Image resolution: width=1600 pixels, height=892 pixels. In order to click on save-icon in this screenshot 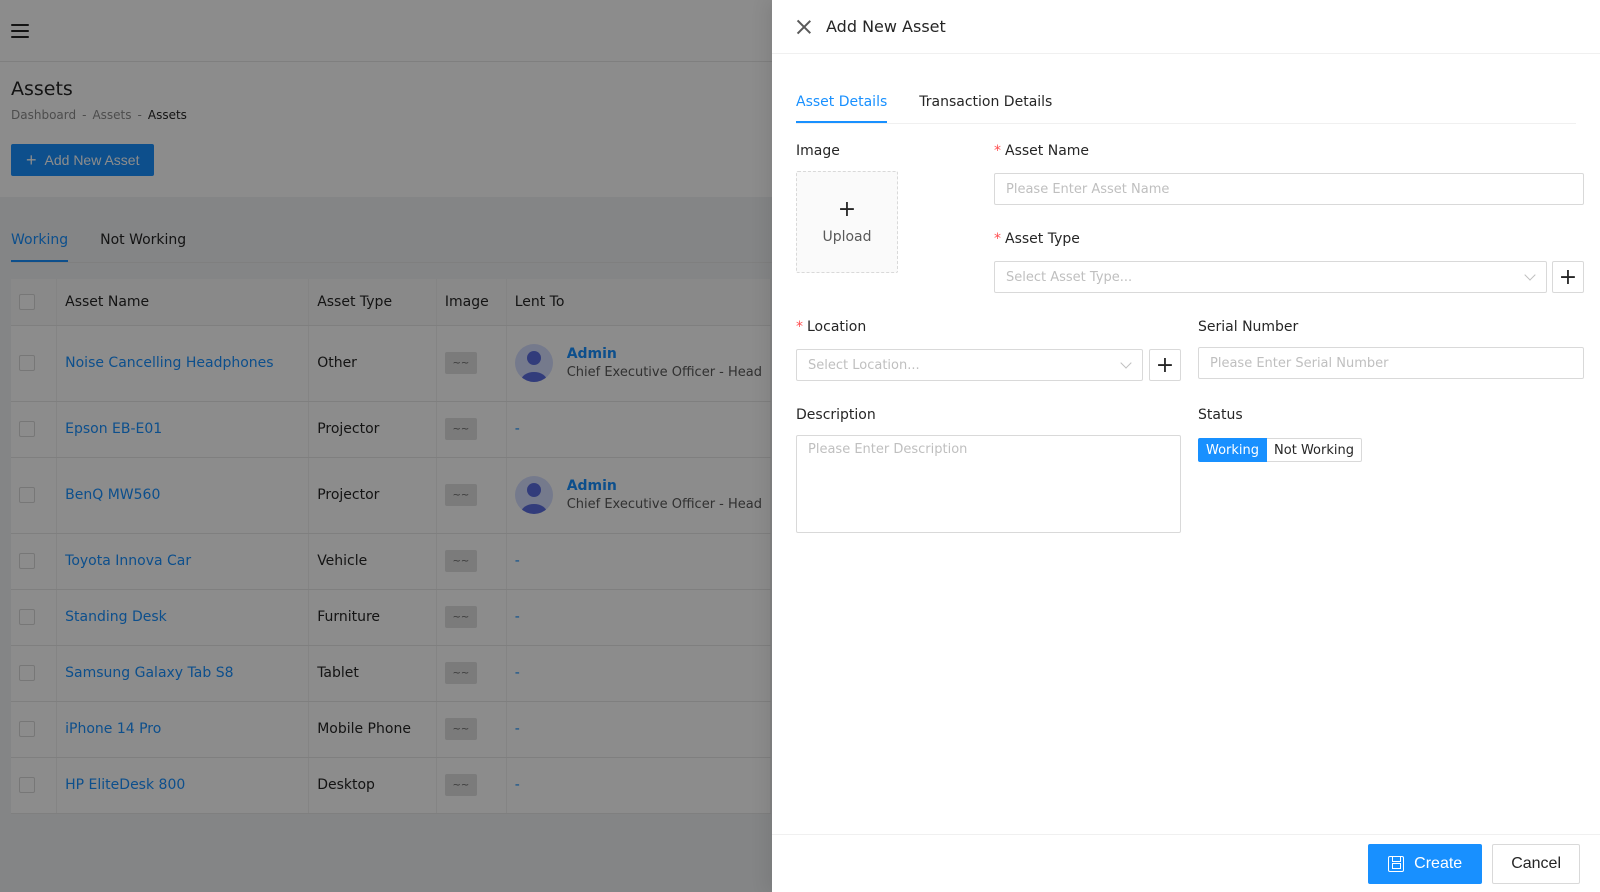, I will do `click(1396, 863)`.